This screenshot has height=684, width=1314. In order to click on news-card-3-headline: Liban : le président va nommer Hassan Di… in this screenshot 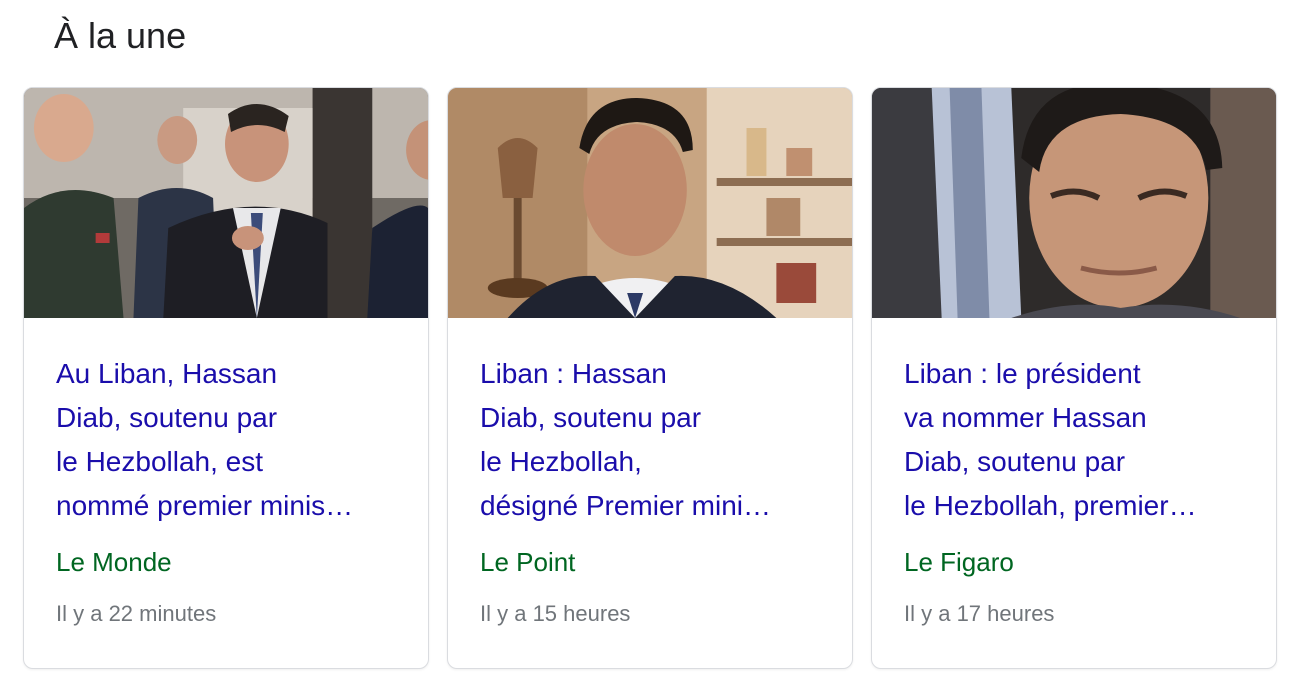, I will do `click(1074, 440)`.